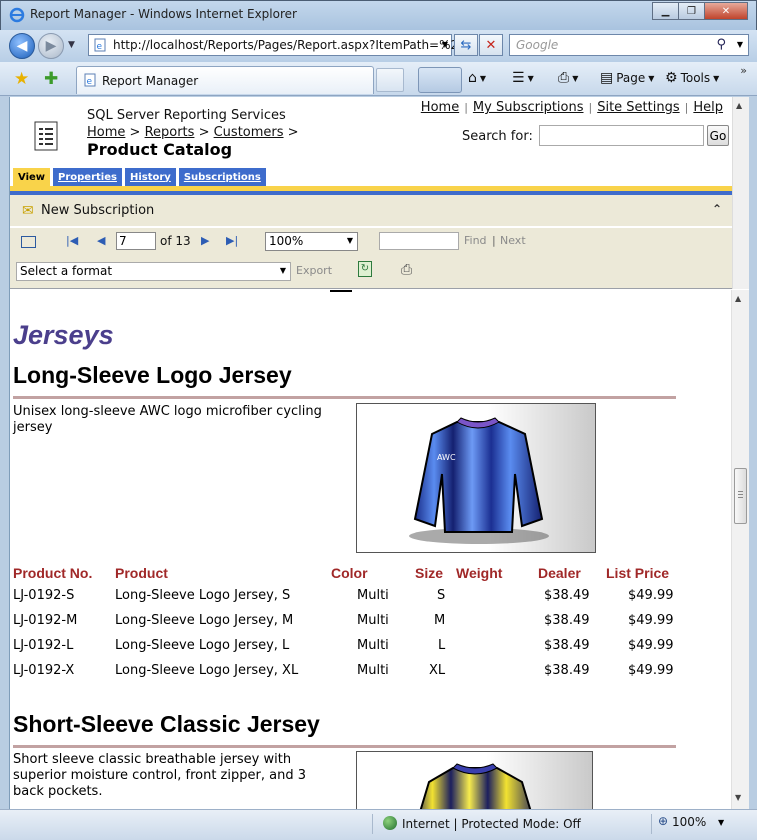 The height and width of the screenshot is (840, 757). What do you see at coordinates (726, 11) in the screenshot?
I see `close-window-button: ✕` at bounding box center [726, 11].